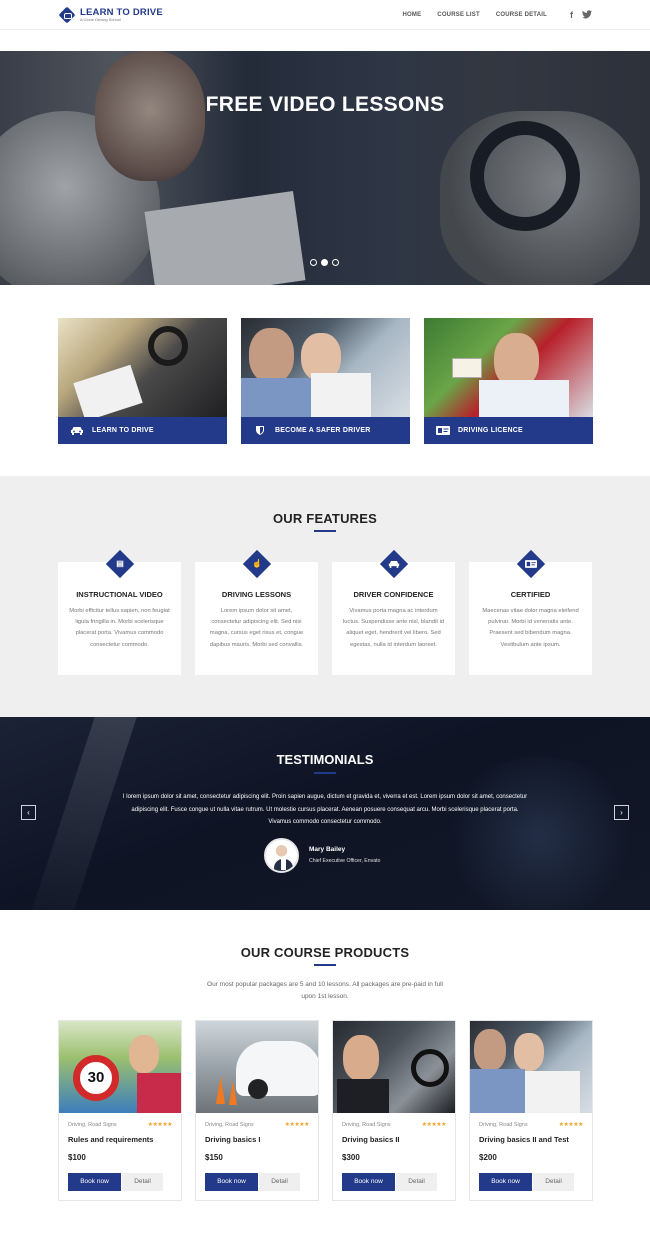  What do you see at coordinates (110, 1139) in the screenshot?
I see `course-title: Rules and requirements` at bounding box center [110, 1139].